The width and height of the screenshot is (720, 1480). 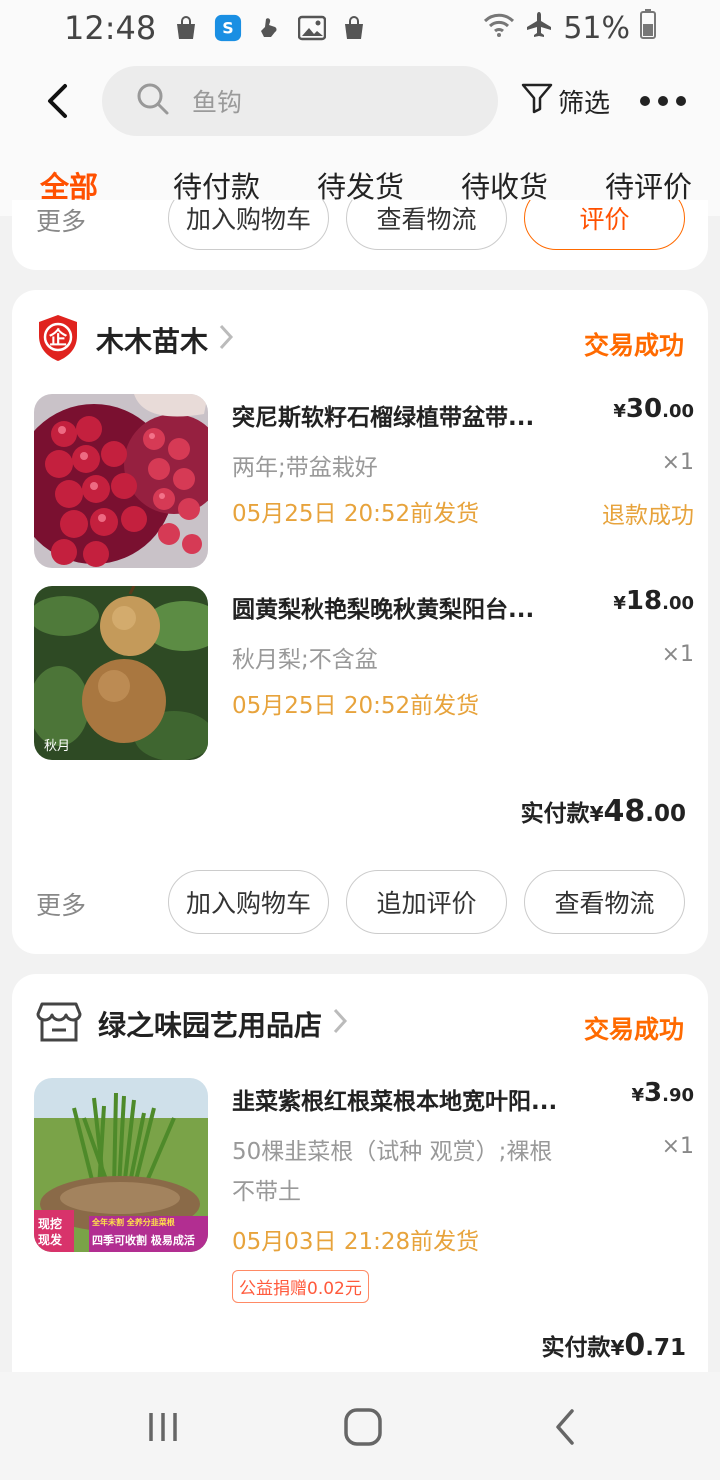 I want to click on shop-name: 木木苗木, so click(x=152, y=341).